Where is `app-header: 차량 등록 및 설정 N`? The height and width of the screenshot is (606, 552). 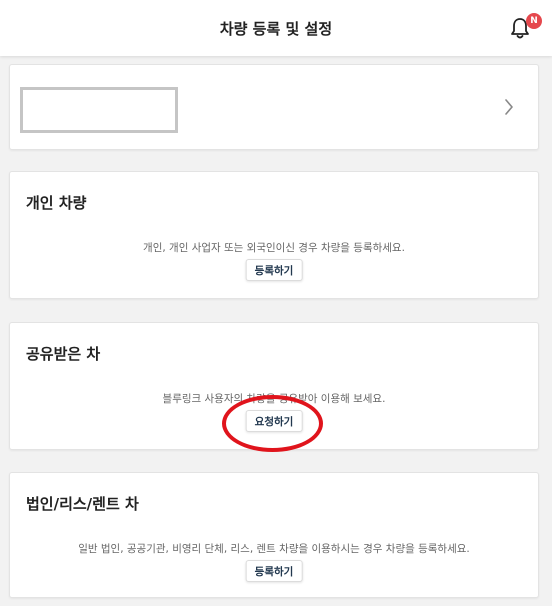 app-header: 차량 등록 및 설정 N is located at coordinates (276, 28).